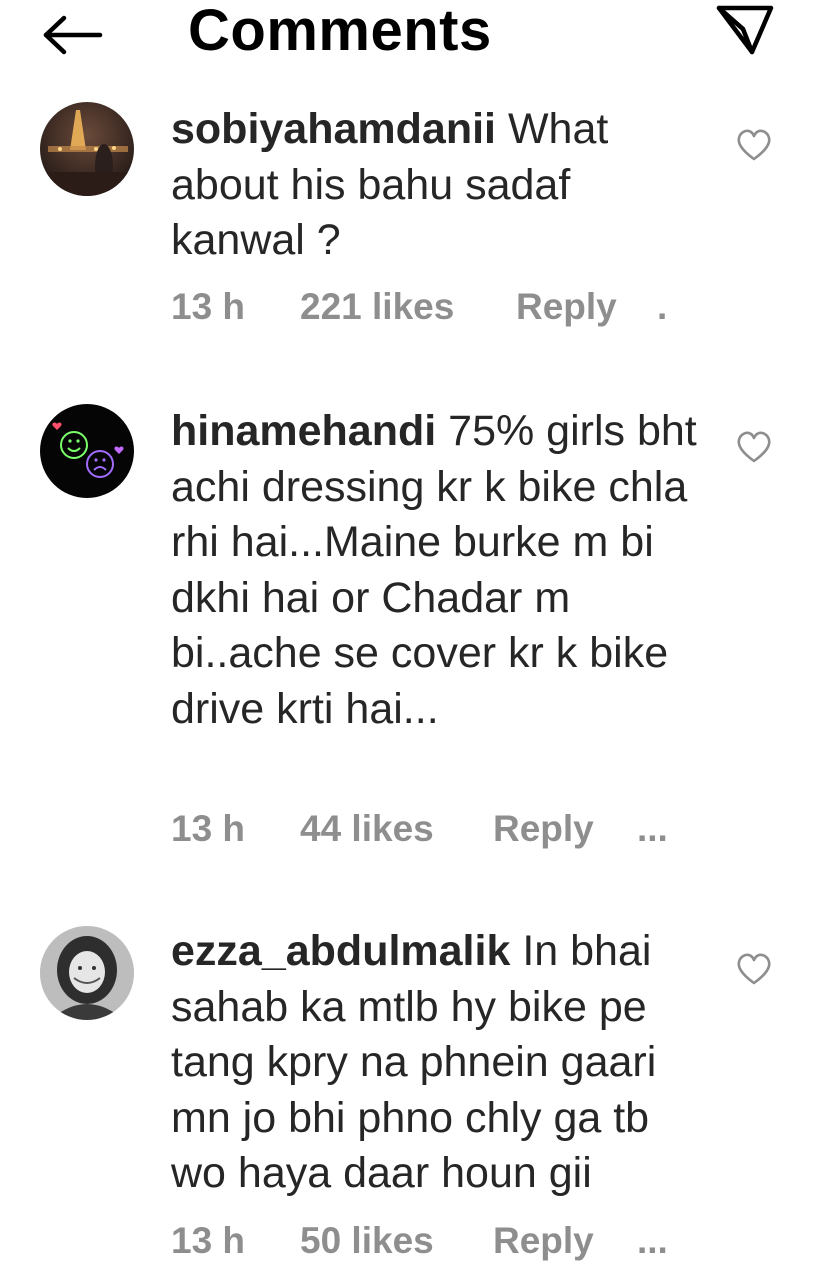  Describe the element at coordinates (340, 31) in the screenshot. I see `page-title: Comments` at that location.